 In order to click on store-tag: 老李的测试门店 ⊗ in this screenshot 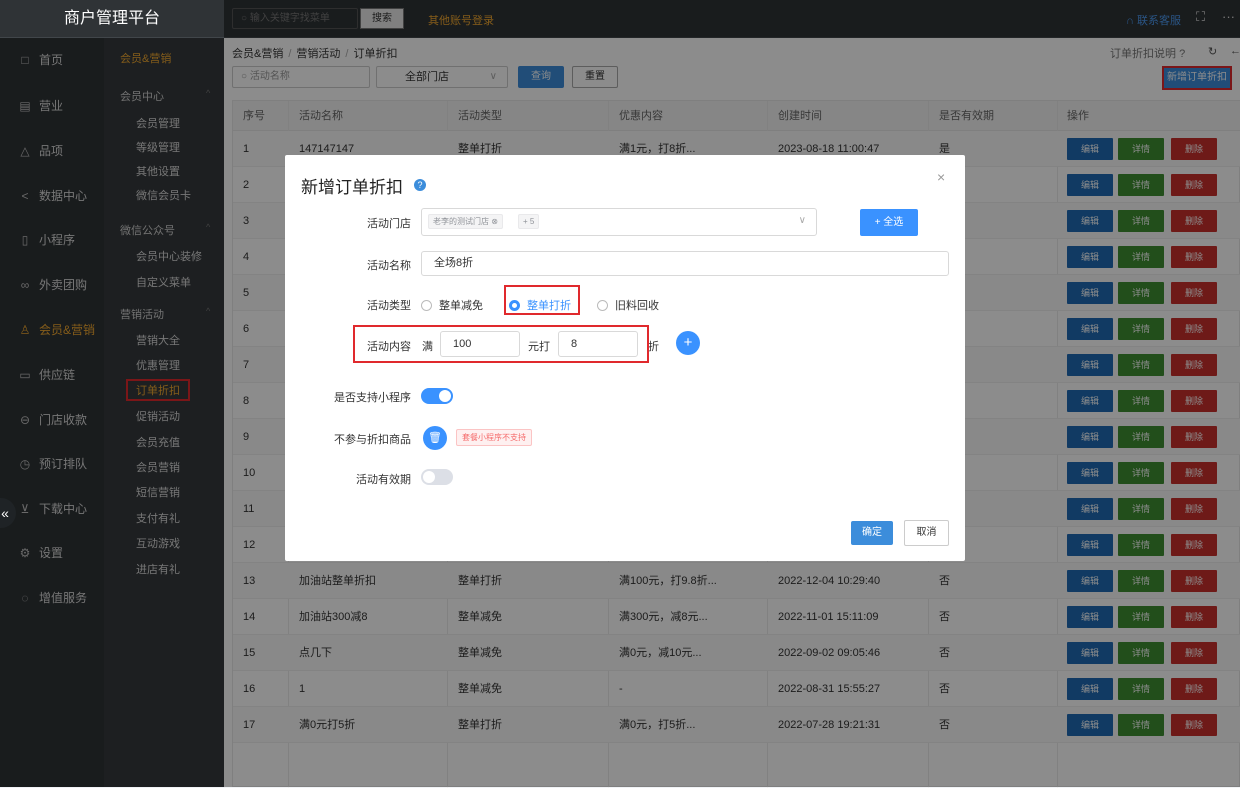, I will do `click(465, 221)`.